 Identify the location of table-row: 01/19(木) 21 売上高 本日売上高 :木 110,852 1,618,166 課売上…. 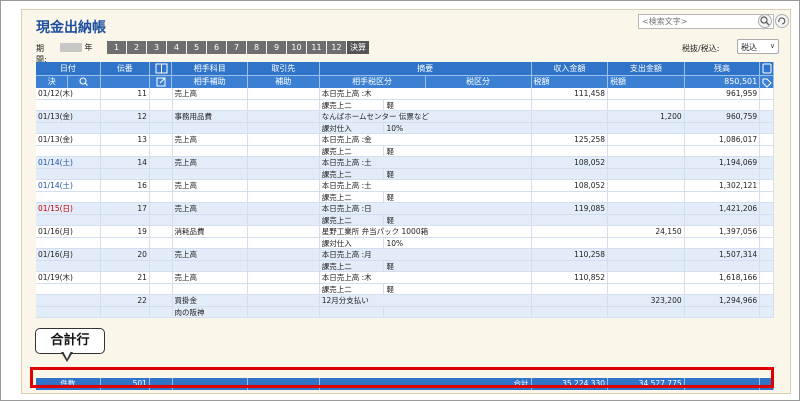
(405, 283).